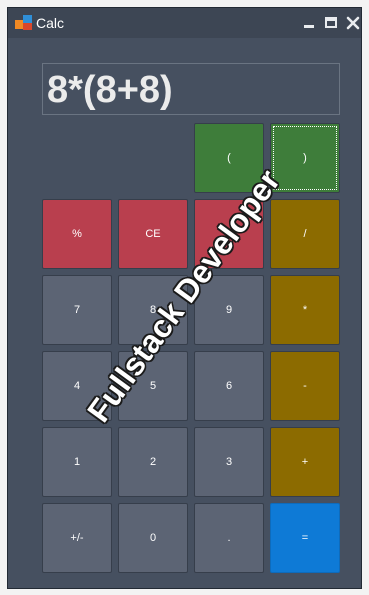 The height and width of the screenshot is (595, 369). Describe the element at coordinates (50, 23) in the screenshot. I see `window-title: Calc` at that location.